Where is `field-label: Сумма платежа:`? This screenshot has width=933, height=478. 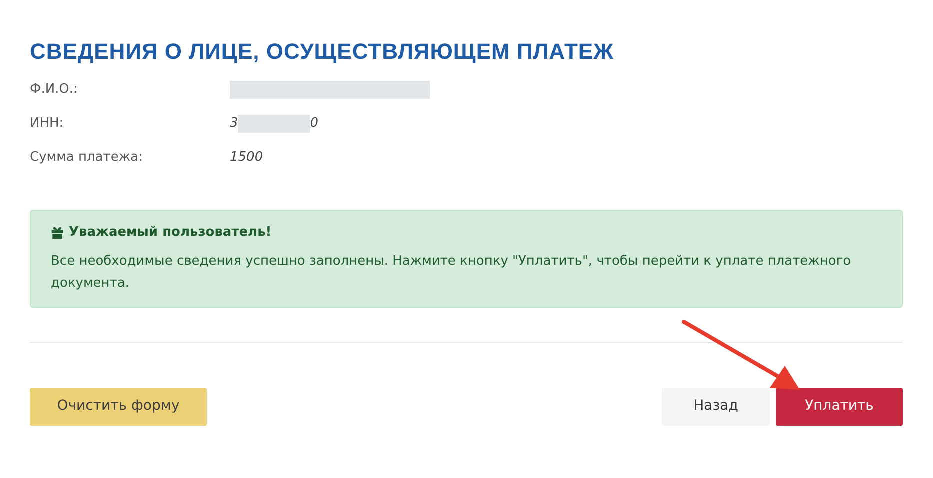
field-label: Сумма платежа: is located at coordinates (87, 158).